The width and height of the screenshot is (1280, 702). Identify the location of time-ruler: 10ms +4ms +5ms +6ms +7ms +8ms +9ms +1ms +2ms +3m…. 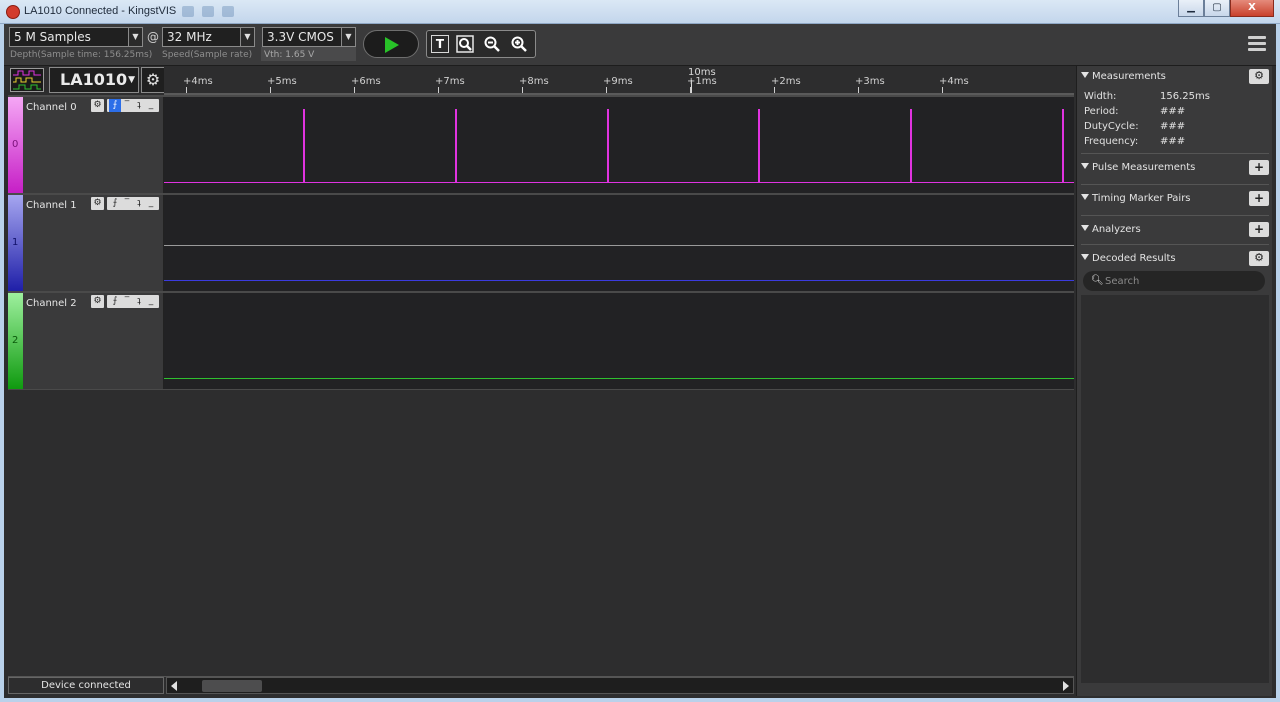
(619, 80).